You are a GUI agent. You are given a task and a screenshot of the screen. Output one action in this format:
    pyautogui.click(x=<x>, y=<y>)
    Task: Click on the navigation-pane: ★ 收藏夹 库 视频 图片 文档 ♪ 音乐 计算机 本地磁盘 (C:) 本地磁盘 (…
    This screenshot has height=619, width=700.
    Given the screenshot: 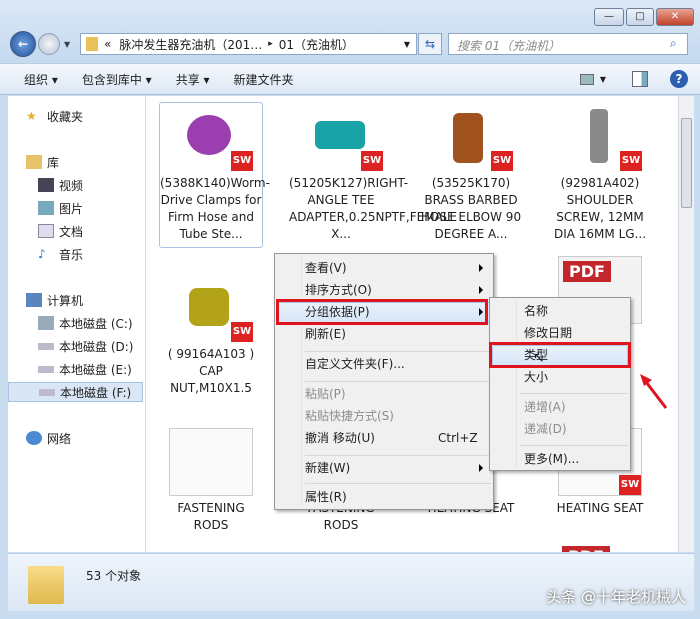 What is the action you would take?
    pyautogui.click(x=76, y=324)
    